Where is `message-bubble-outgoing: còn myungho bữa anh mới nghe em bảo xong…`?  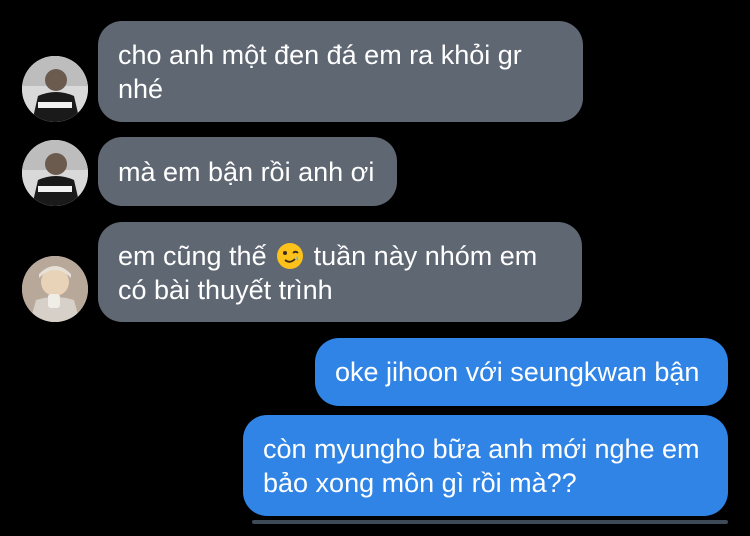 message-bubble-outgoing: còn myungho bữa anh mới nghe em bảo xong… is located at coordinates (485, 465).